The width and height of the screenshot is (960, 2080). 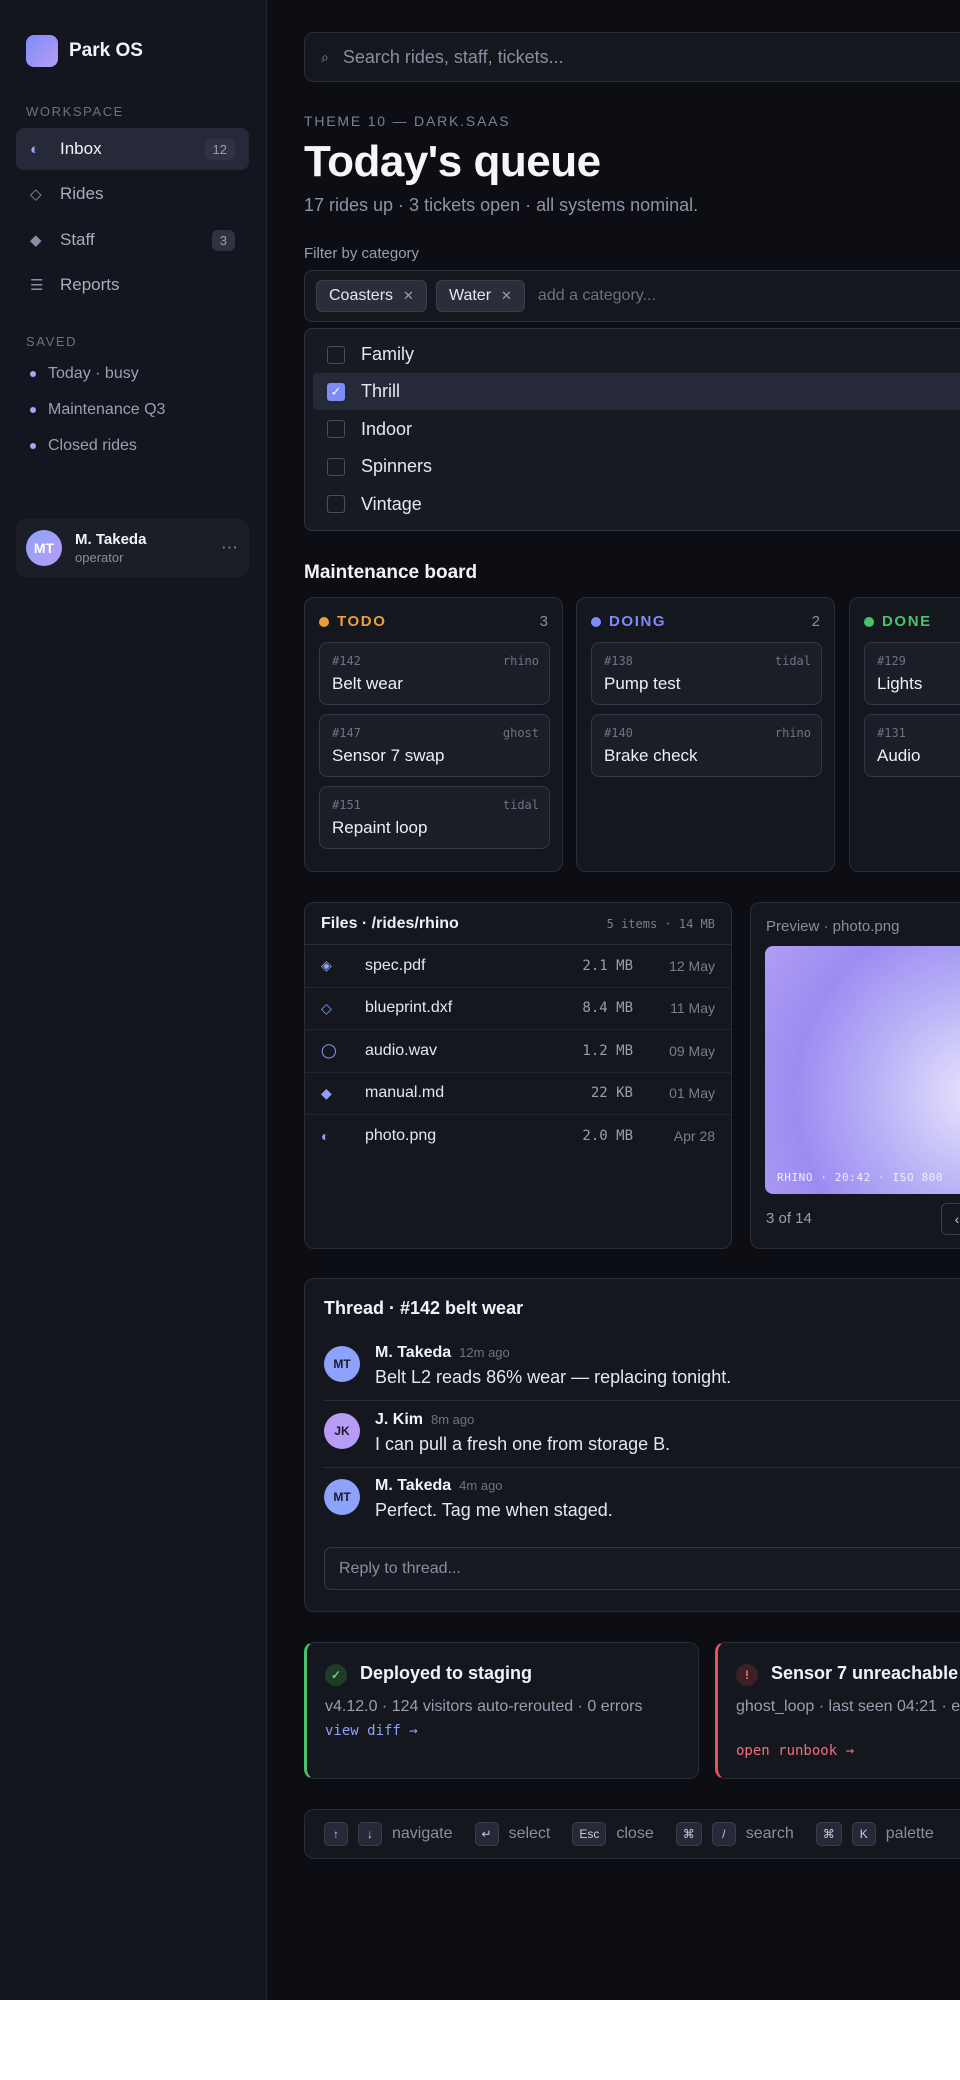 What do you see at coordinates (336, 391) in the screenshot?
I see `checkbox-checked: ✓` at bounding box center [336, 391].